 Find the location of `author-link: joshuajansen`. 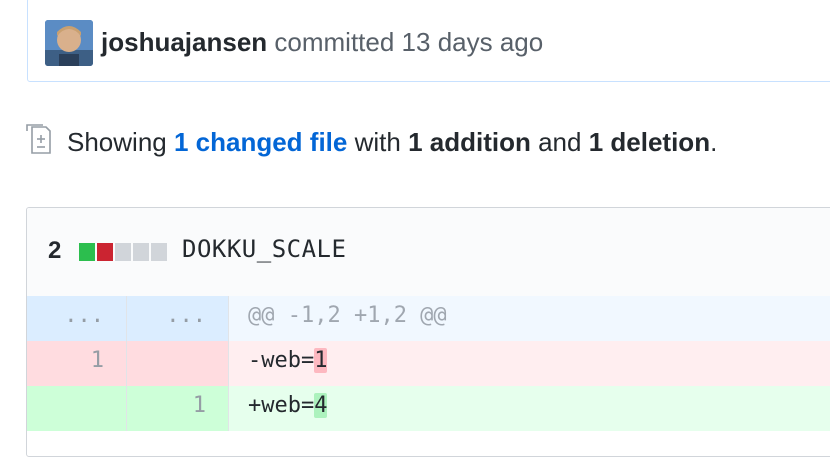

author-link: joshuajansen is located at coordinates (184, 42).